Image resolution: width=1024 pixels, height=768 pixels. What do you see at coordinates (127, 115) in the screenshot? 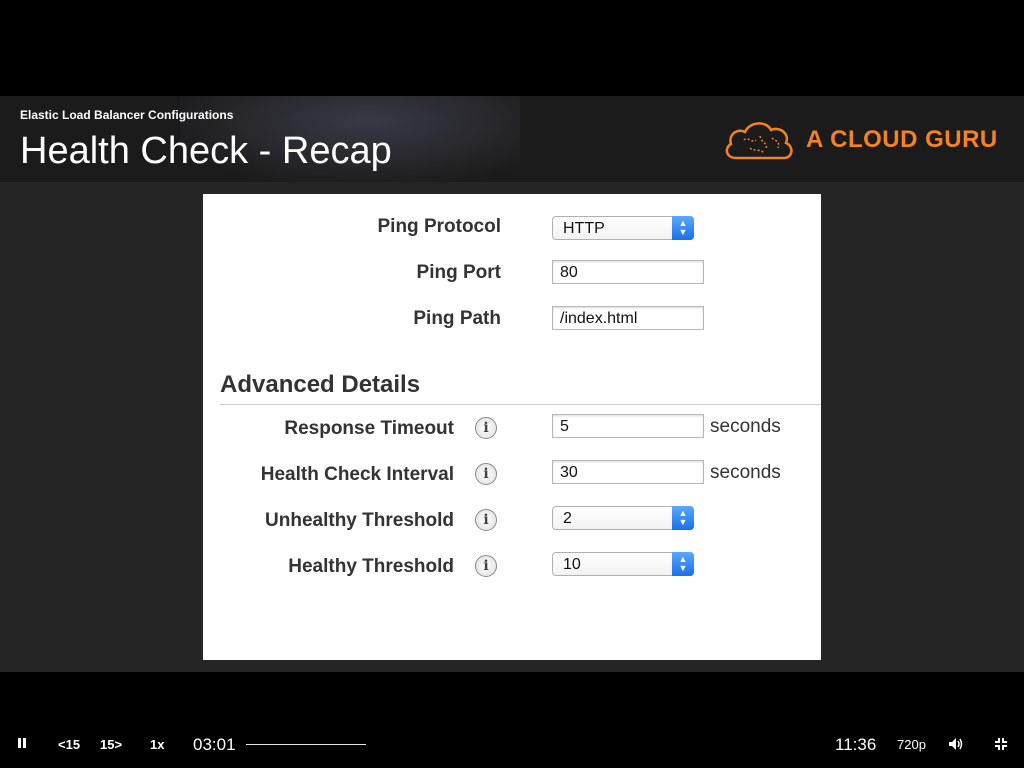
I see `slide-subtitle: Elastic Load Balancer Configurations` at bounding box center [127, 115].